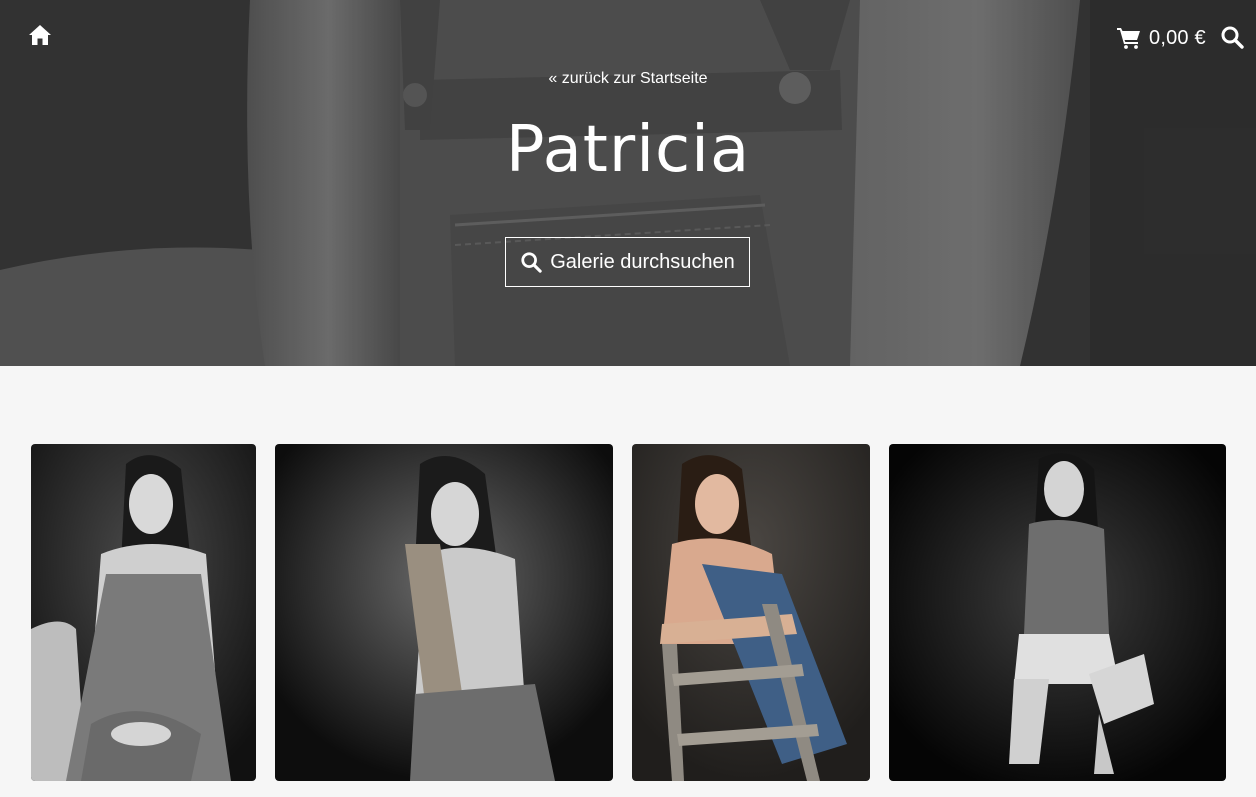  I want to click on cart-icon, so click(1128, 38).